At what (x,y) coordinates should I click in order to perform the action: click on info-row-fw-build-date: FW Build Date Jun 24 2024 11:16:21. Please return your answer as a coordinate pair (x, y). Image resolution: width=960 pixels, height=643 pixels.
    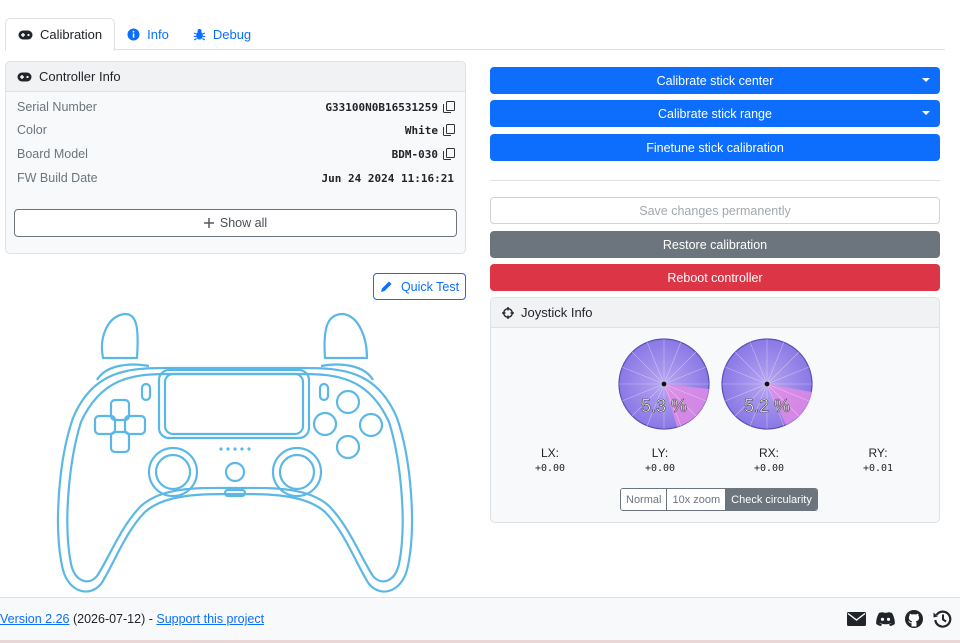
    Looking at the image, I should click on (235, 178).